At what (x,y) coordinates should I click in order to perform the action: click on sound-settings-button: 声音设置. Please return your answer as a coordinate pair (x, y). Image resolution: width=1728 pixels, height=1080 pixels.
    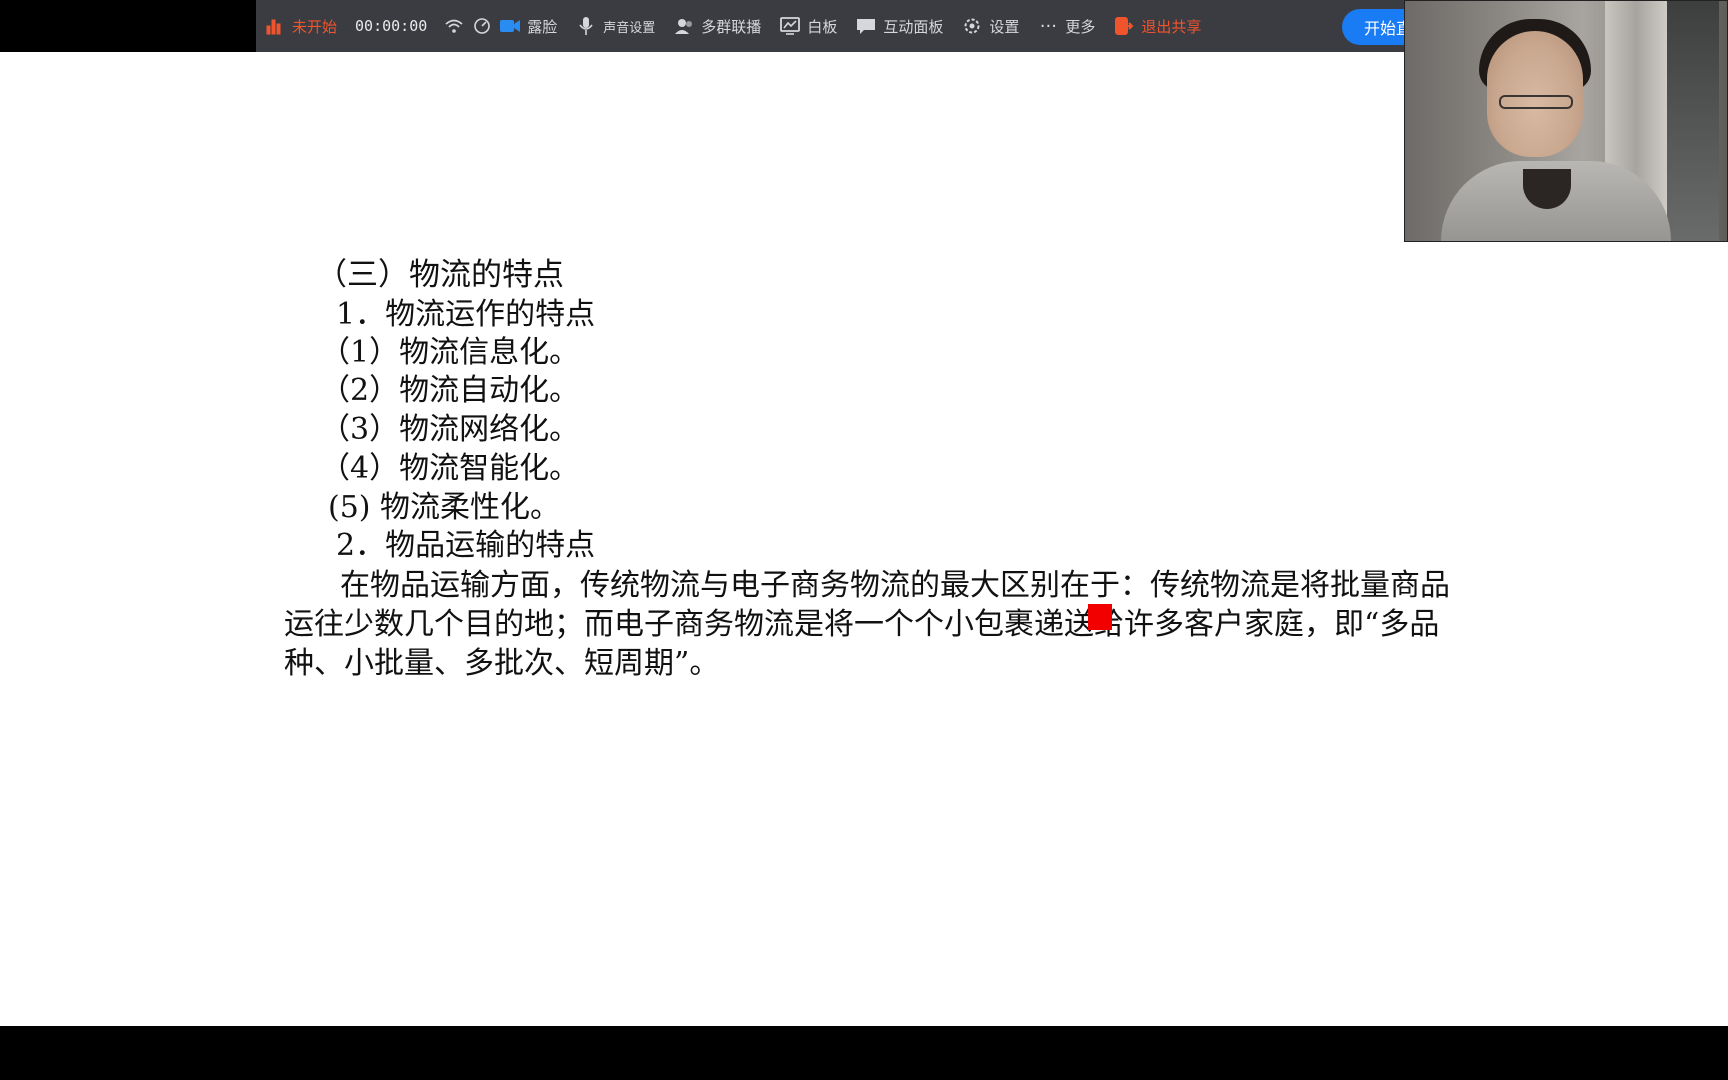
    Looking at the image, I should click on (615, 26).